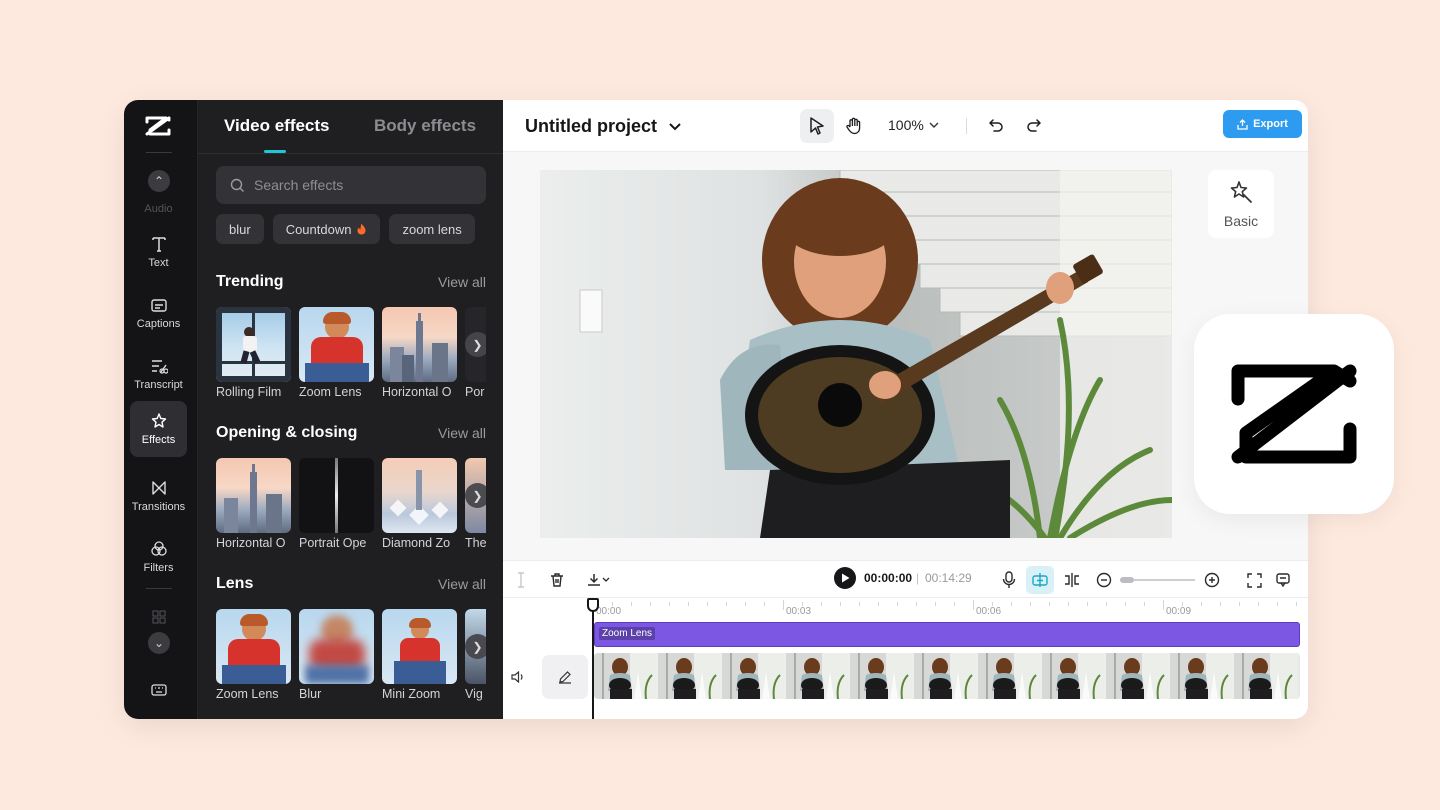 The width and height of the screenshot is (1440, 810). What do you see at coordinates (1127, 580) in the screenshot?
I see `timeline-zoom-handle` at bounding box center [1127, 580].